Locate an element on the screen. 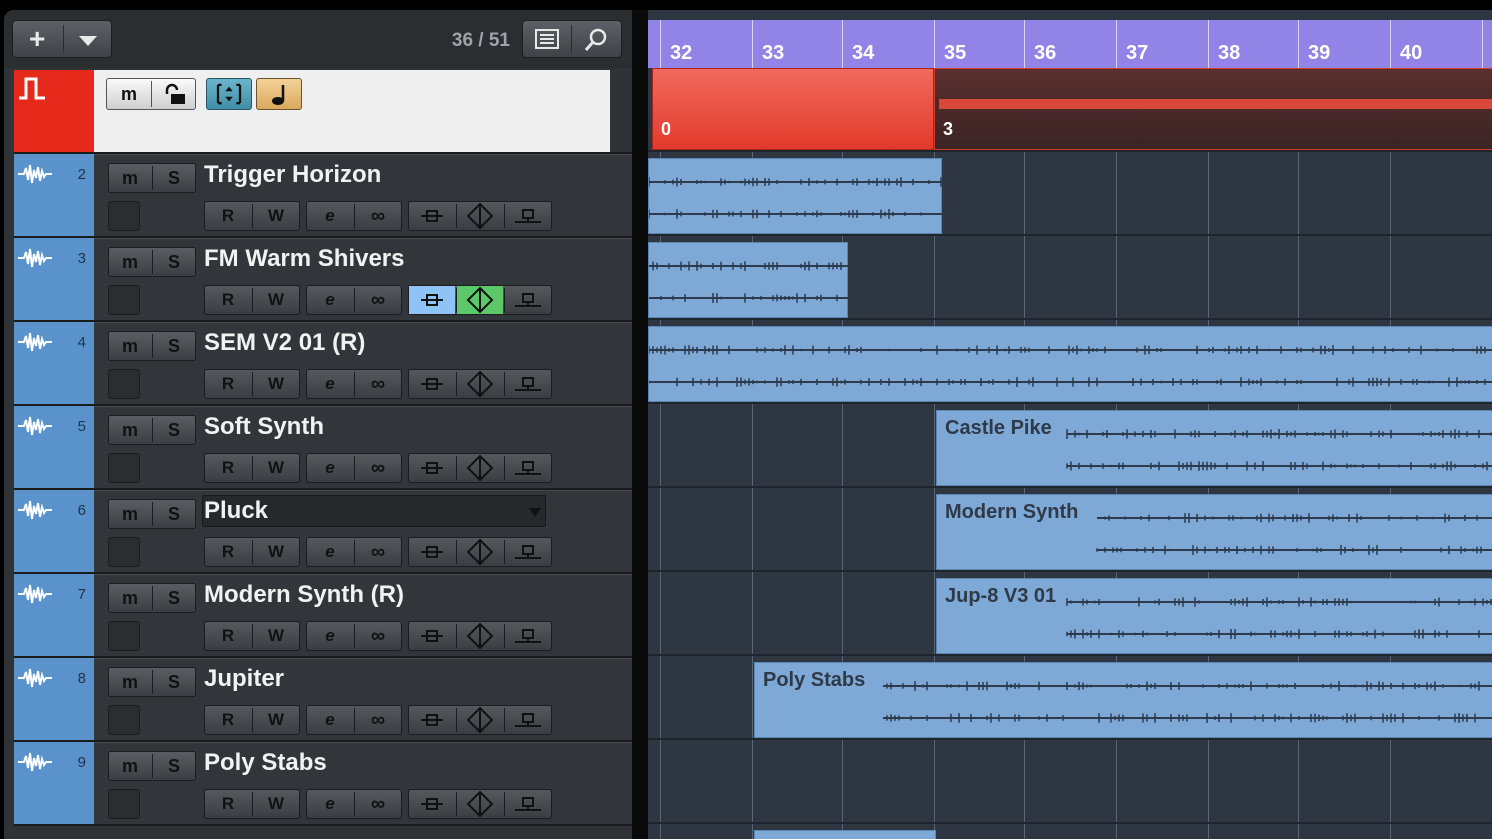 The height and width of the screenshot is (839, 1492). track-color-strip: 8 is located at coordinates (54, 699).